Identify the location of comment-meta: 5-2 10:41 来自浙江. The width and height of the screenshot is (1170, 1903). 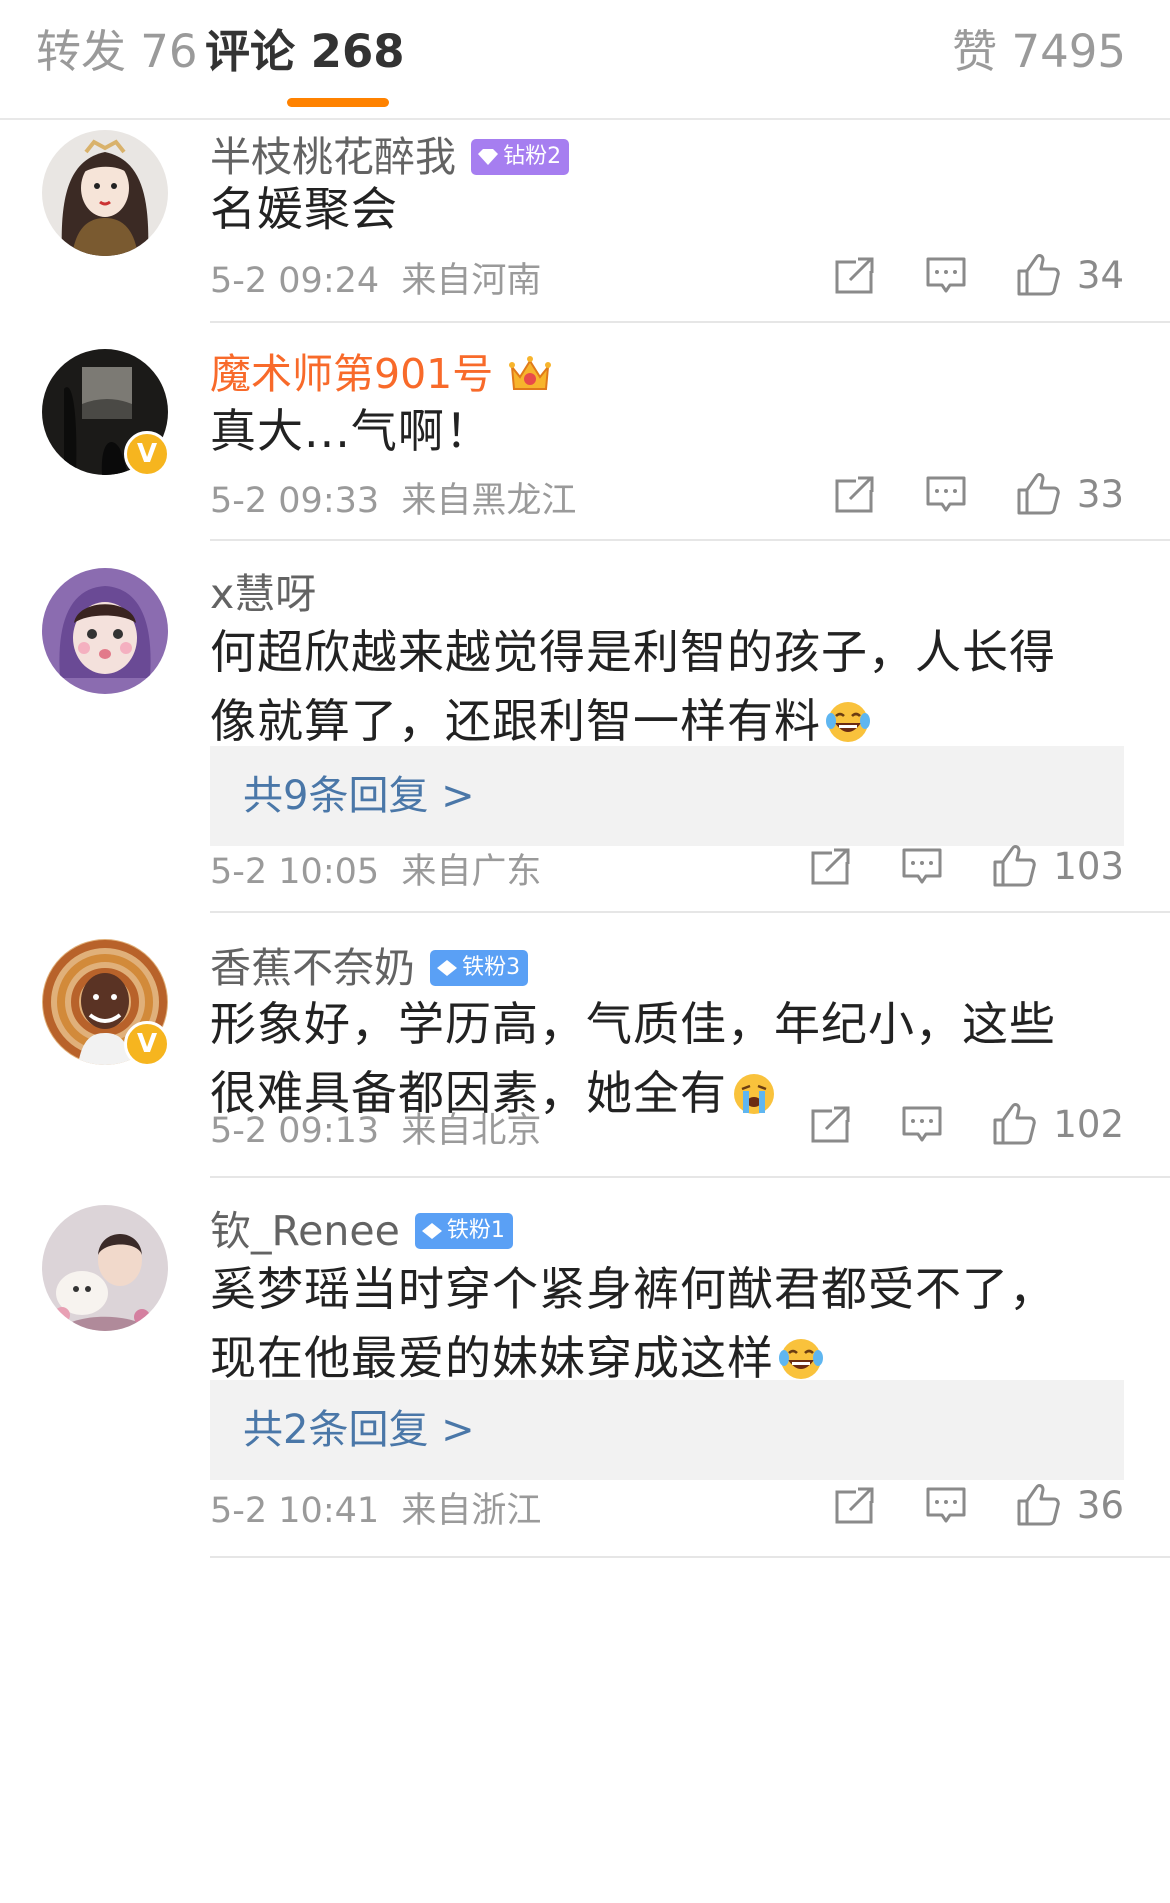
(375, 1511).